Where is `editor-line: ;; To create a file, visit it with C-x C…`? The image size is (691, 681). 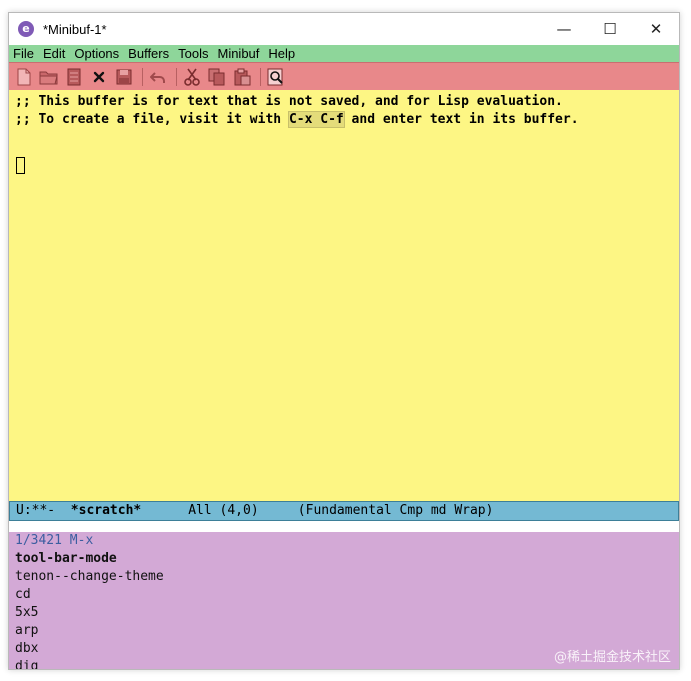 editor-line: ;; To create a file, visit it with C-x C… is located at coordinates (347, 120).